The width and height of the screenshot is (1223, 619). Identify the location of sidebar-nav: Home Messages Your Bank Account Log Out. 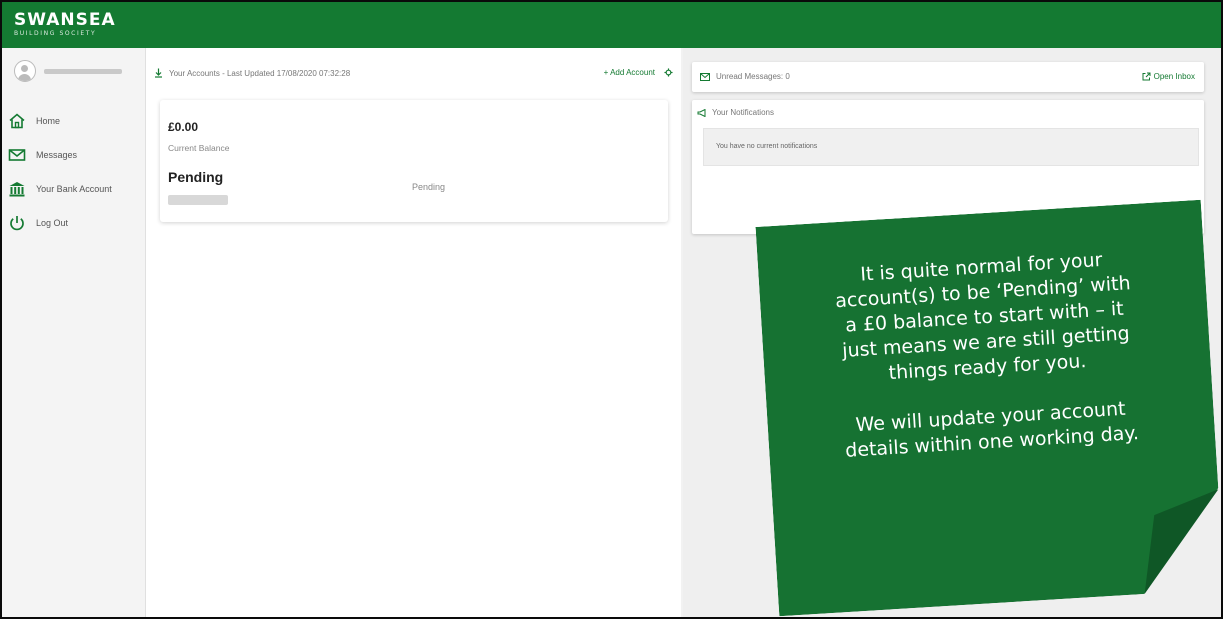
(73, 172).